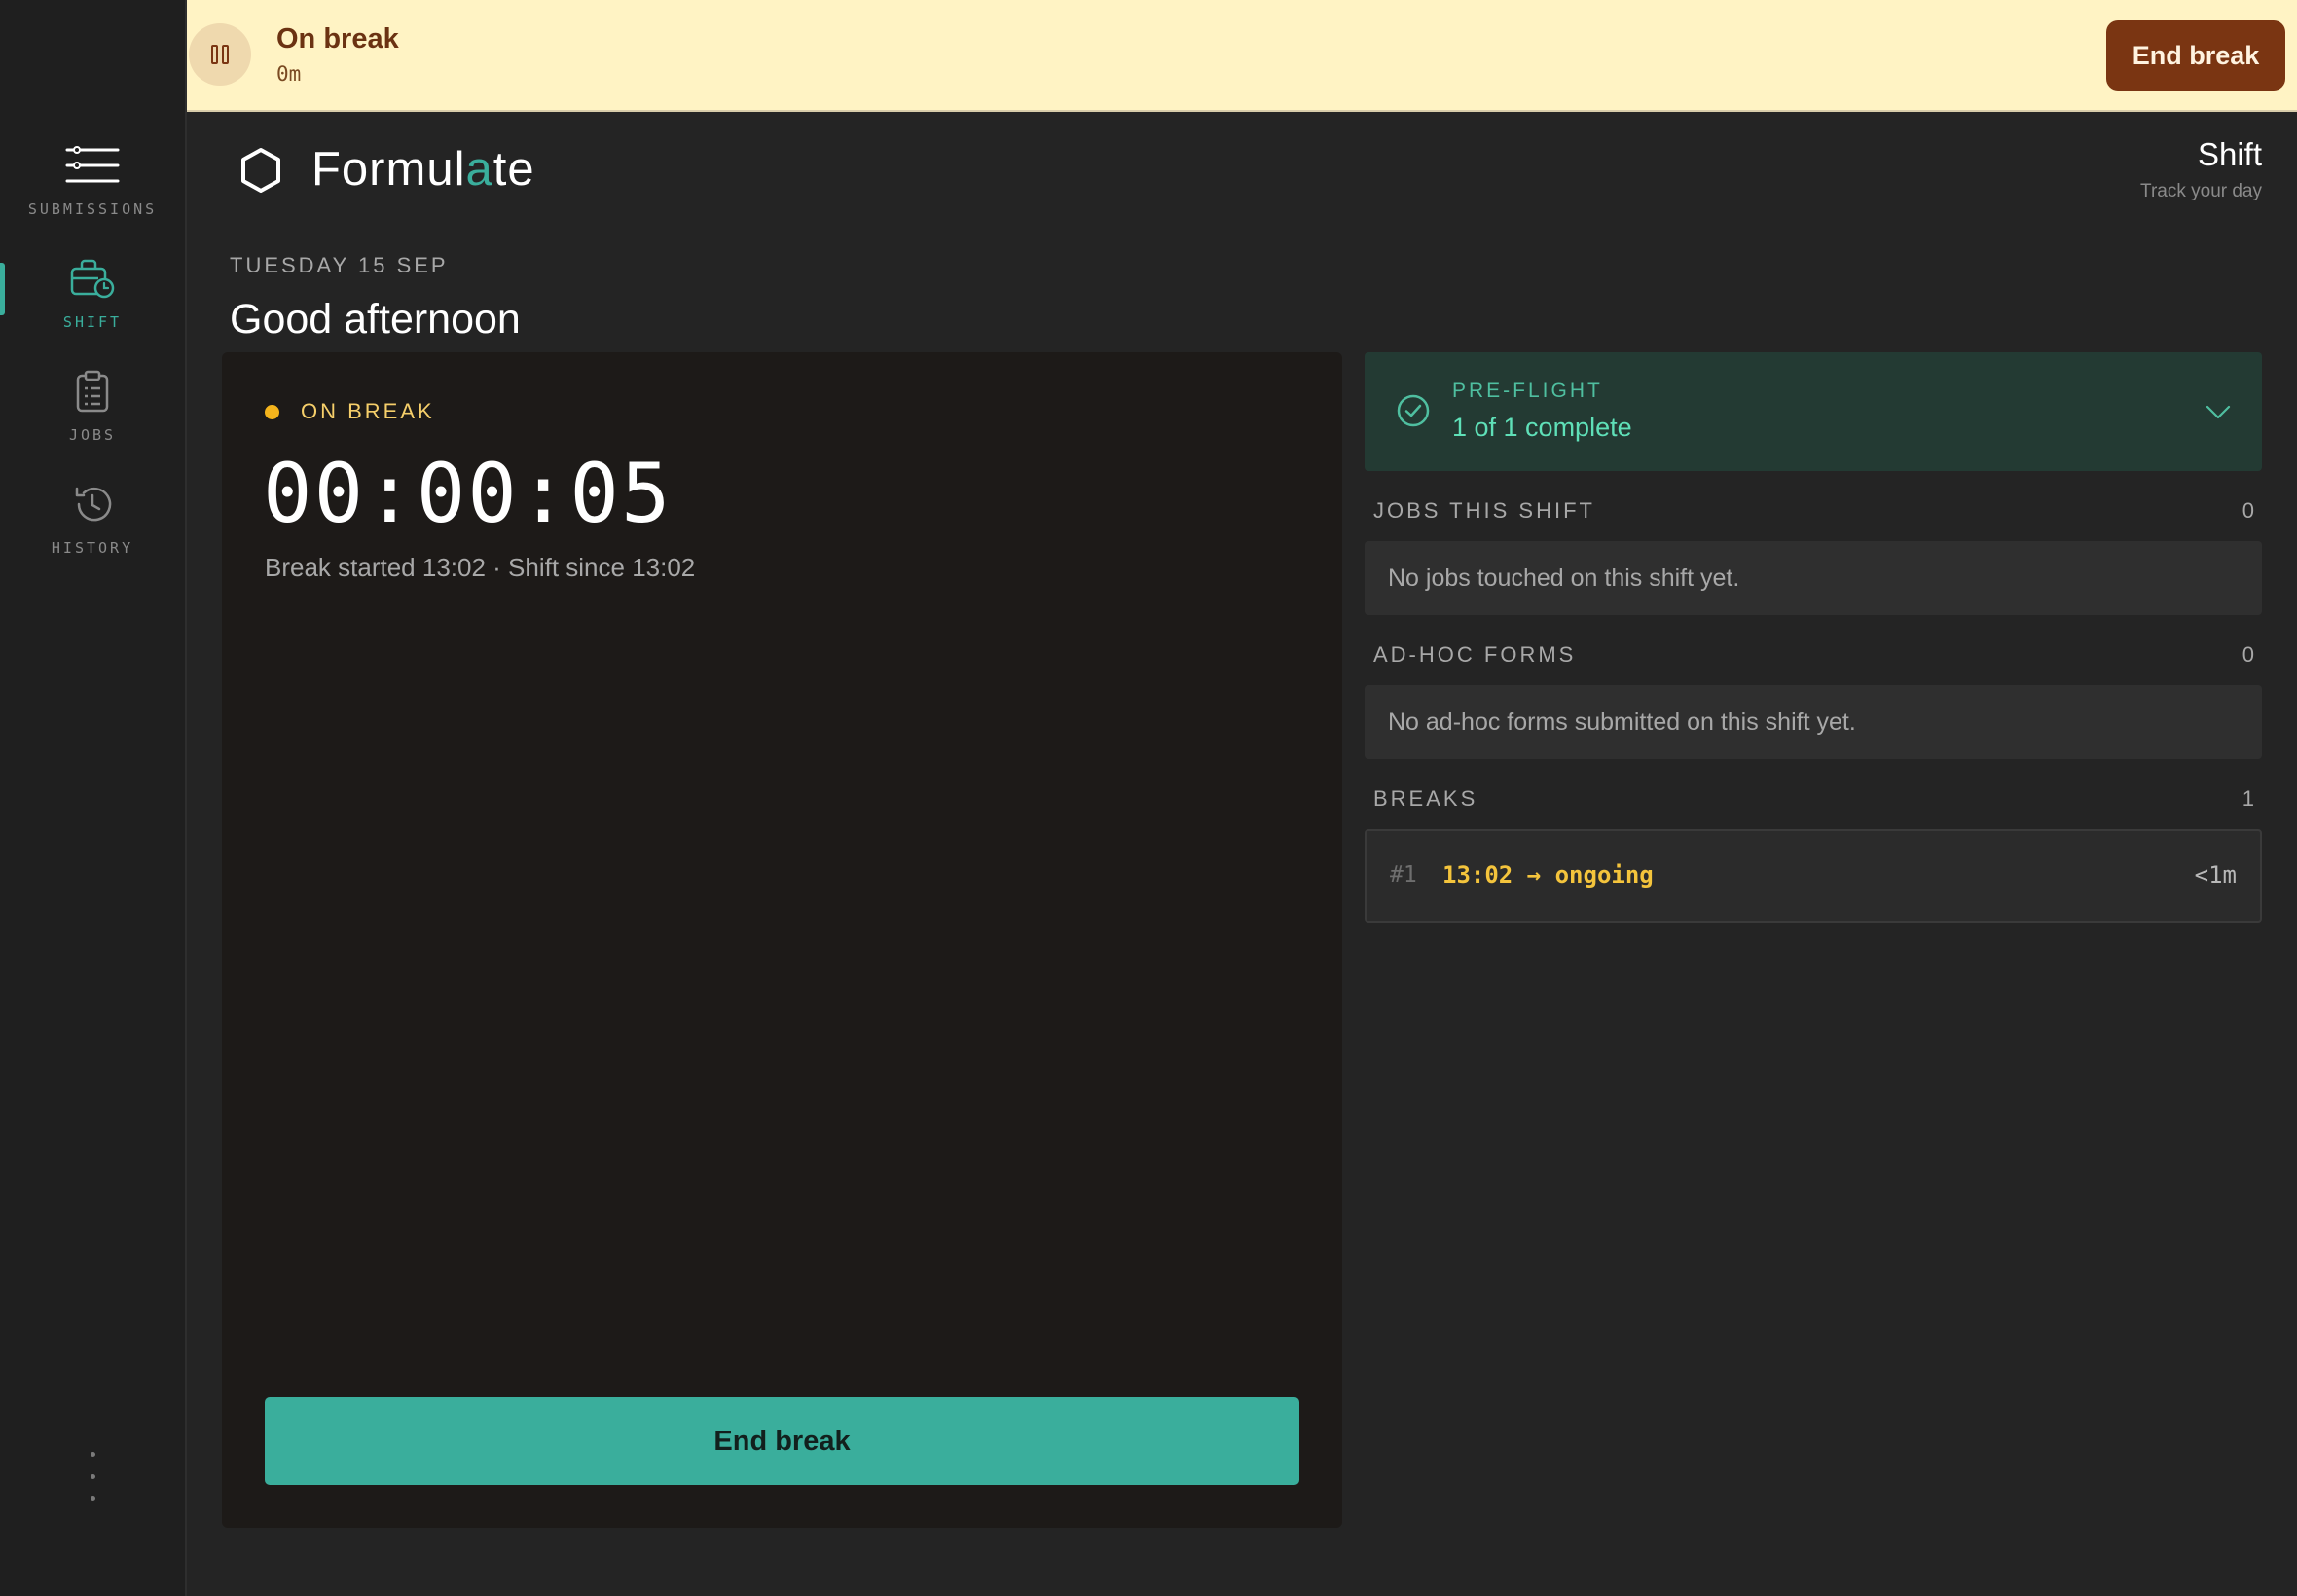  Describe the element at coordinates (272, 412) in the screenshot. I see `status-dot-icon` at that location.